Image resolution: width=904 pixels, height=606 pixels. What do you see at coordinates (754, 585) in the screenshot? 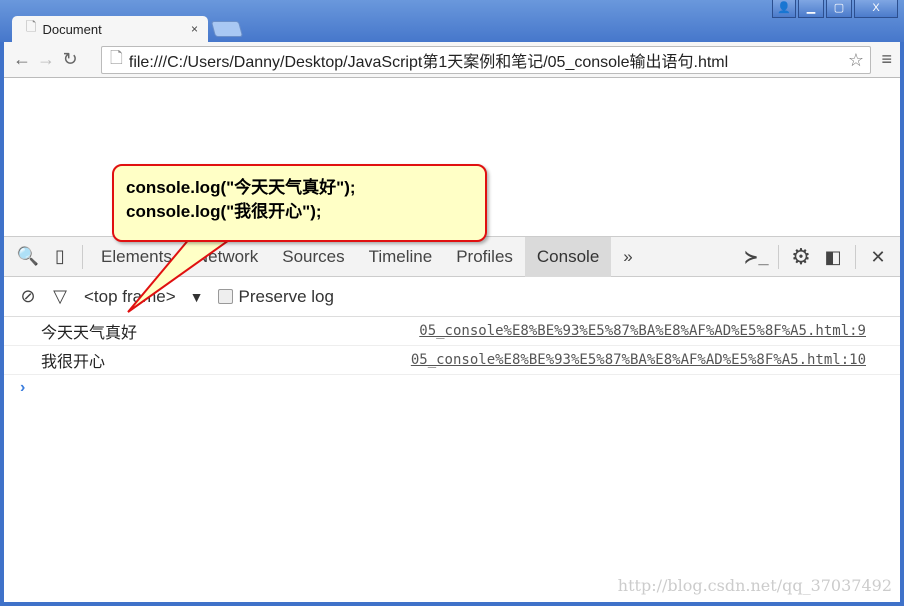
I see `watermark: http://blog.csdn.net/qq_37037492` at bounding box center [754, 585].